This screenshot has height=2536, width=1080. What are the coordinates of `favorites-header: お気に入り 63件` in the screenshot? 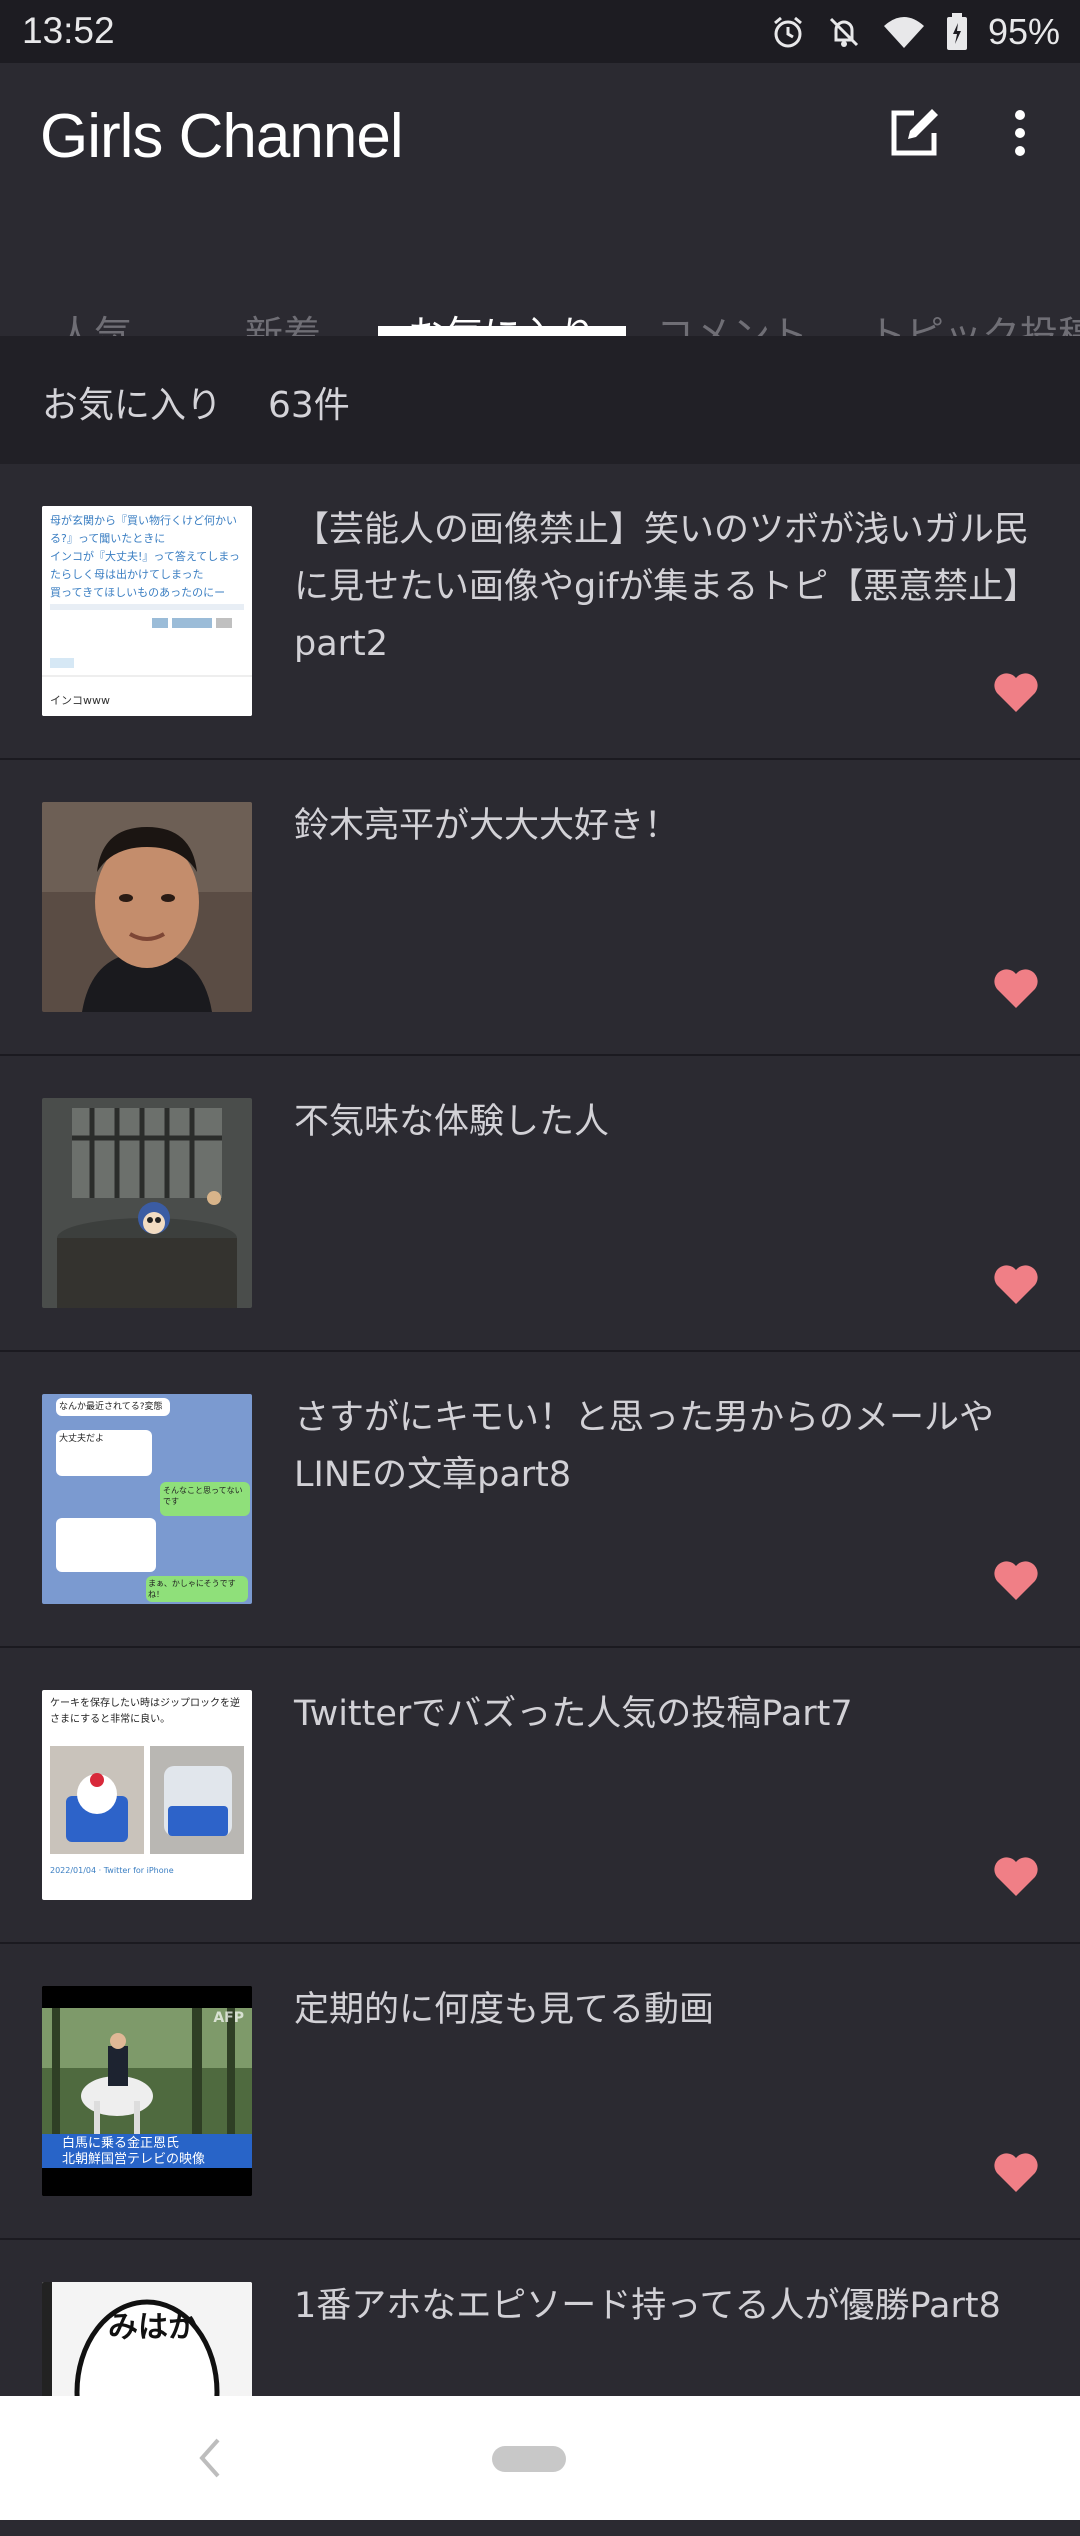 It's located at (540, 400).